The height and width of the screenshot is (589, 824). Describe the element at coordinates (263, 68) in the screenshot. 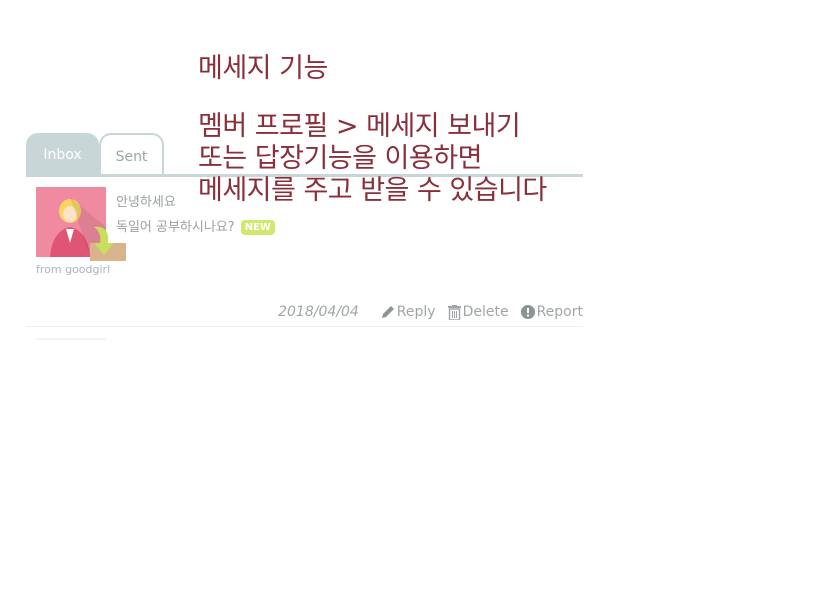

I see `overlay-heading: 메세지 기능` at that location.